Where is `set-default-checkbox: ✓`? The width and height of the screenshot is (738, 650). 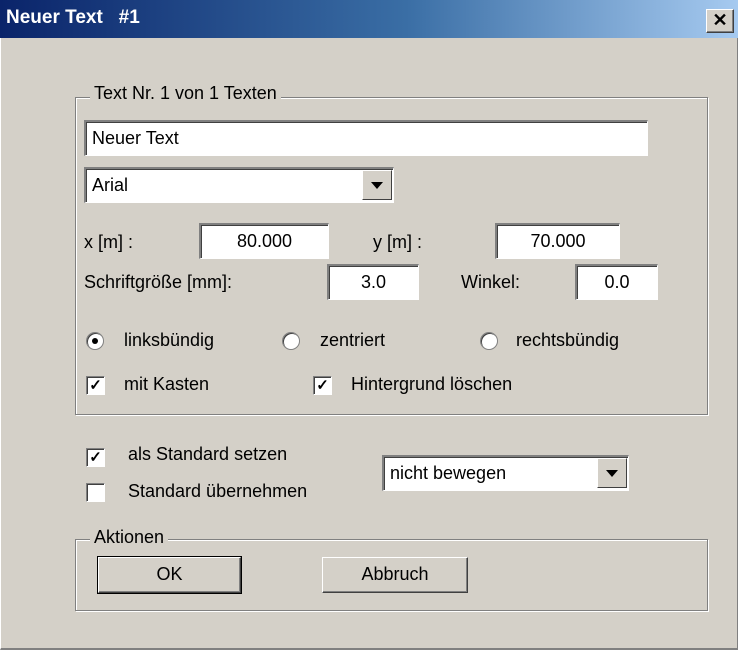
set-default-checkbox: ✓ is located at coordinates (95, 457).